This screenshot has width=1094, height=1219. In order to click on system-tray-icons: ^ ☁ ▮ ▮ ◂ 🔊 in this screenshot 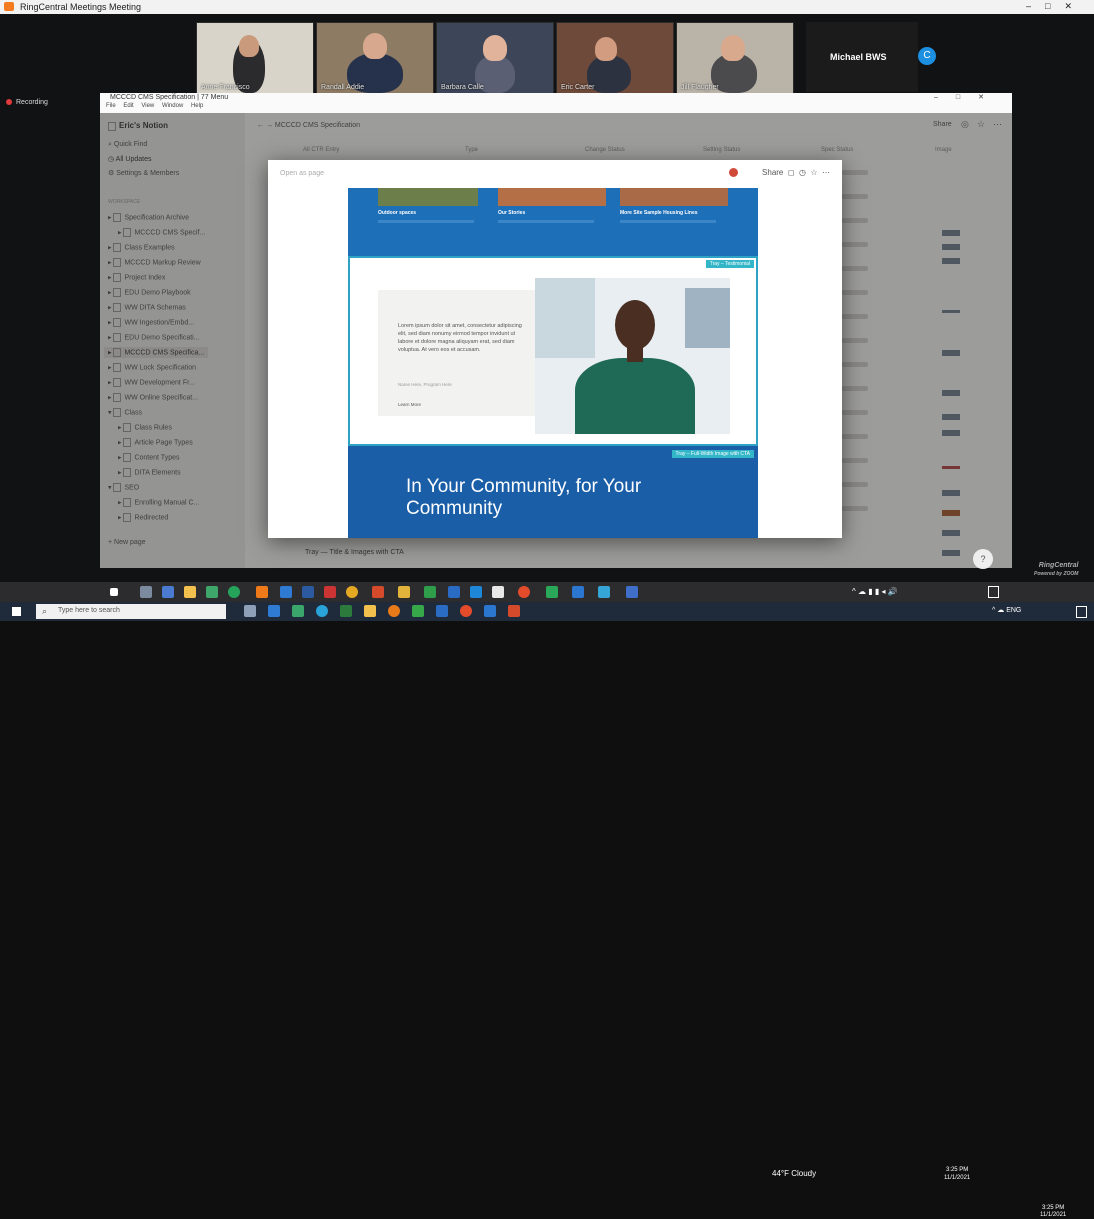, I will do `click(875, 591)`.